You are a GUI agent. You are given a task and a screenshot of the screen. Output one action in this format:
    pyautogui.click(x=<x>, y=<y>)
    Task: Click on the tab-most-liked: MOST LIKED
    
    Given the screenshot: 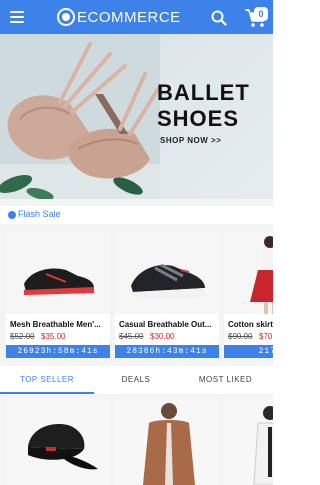 What is the action you would take?
    pyautogui.click(x=225, y=380)
    